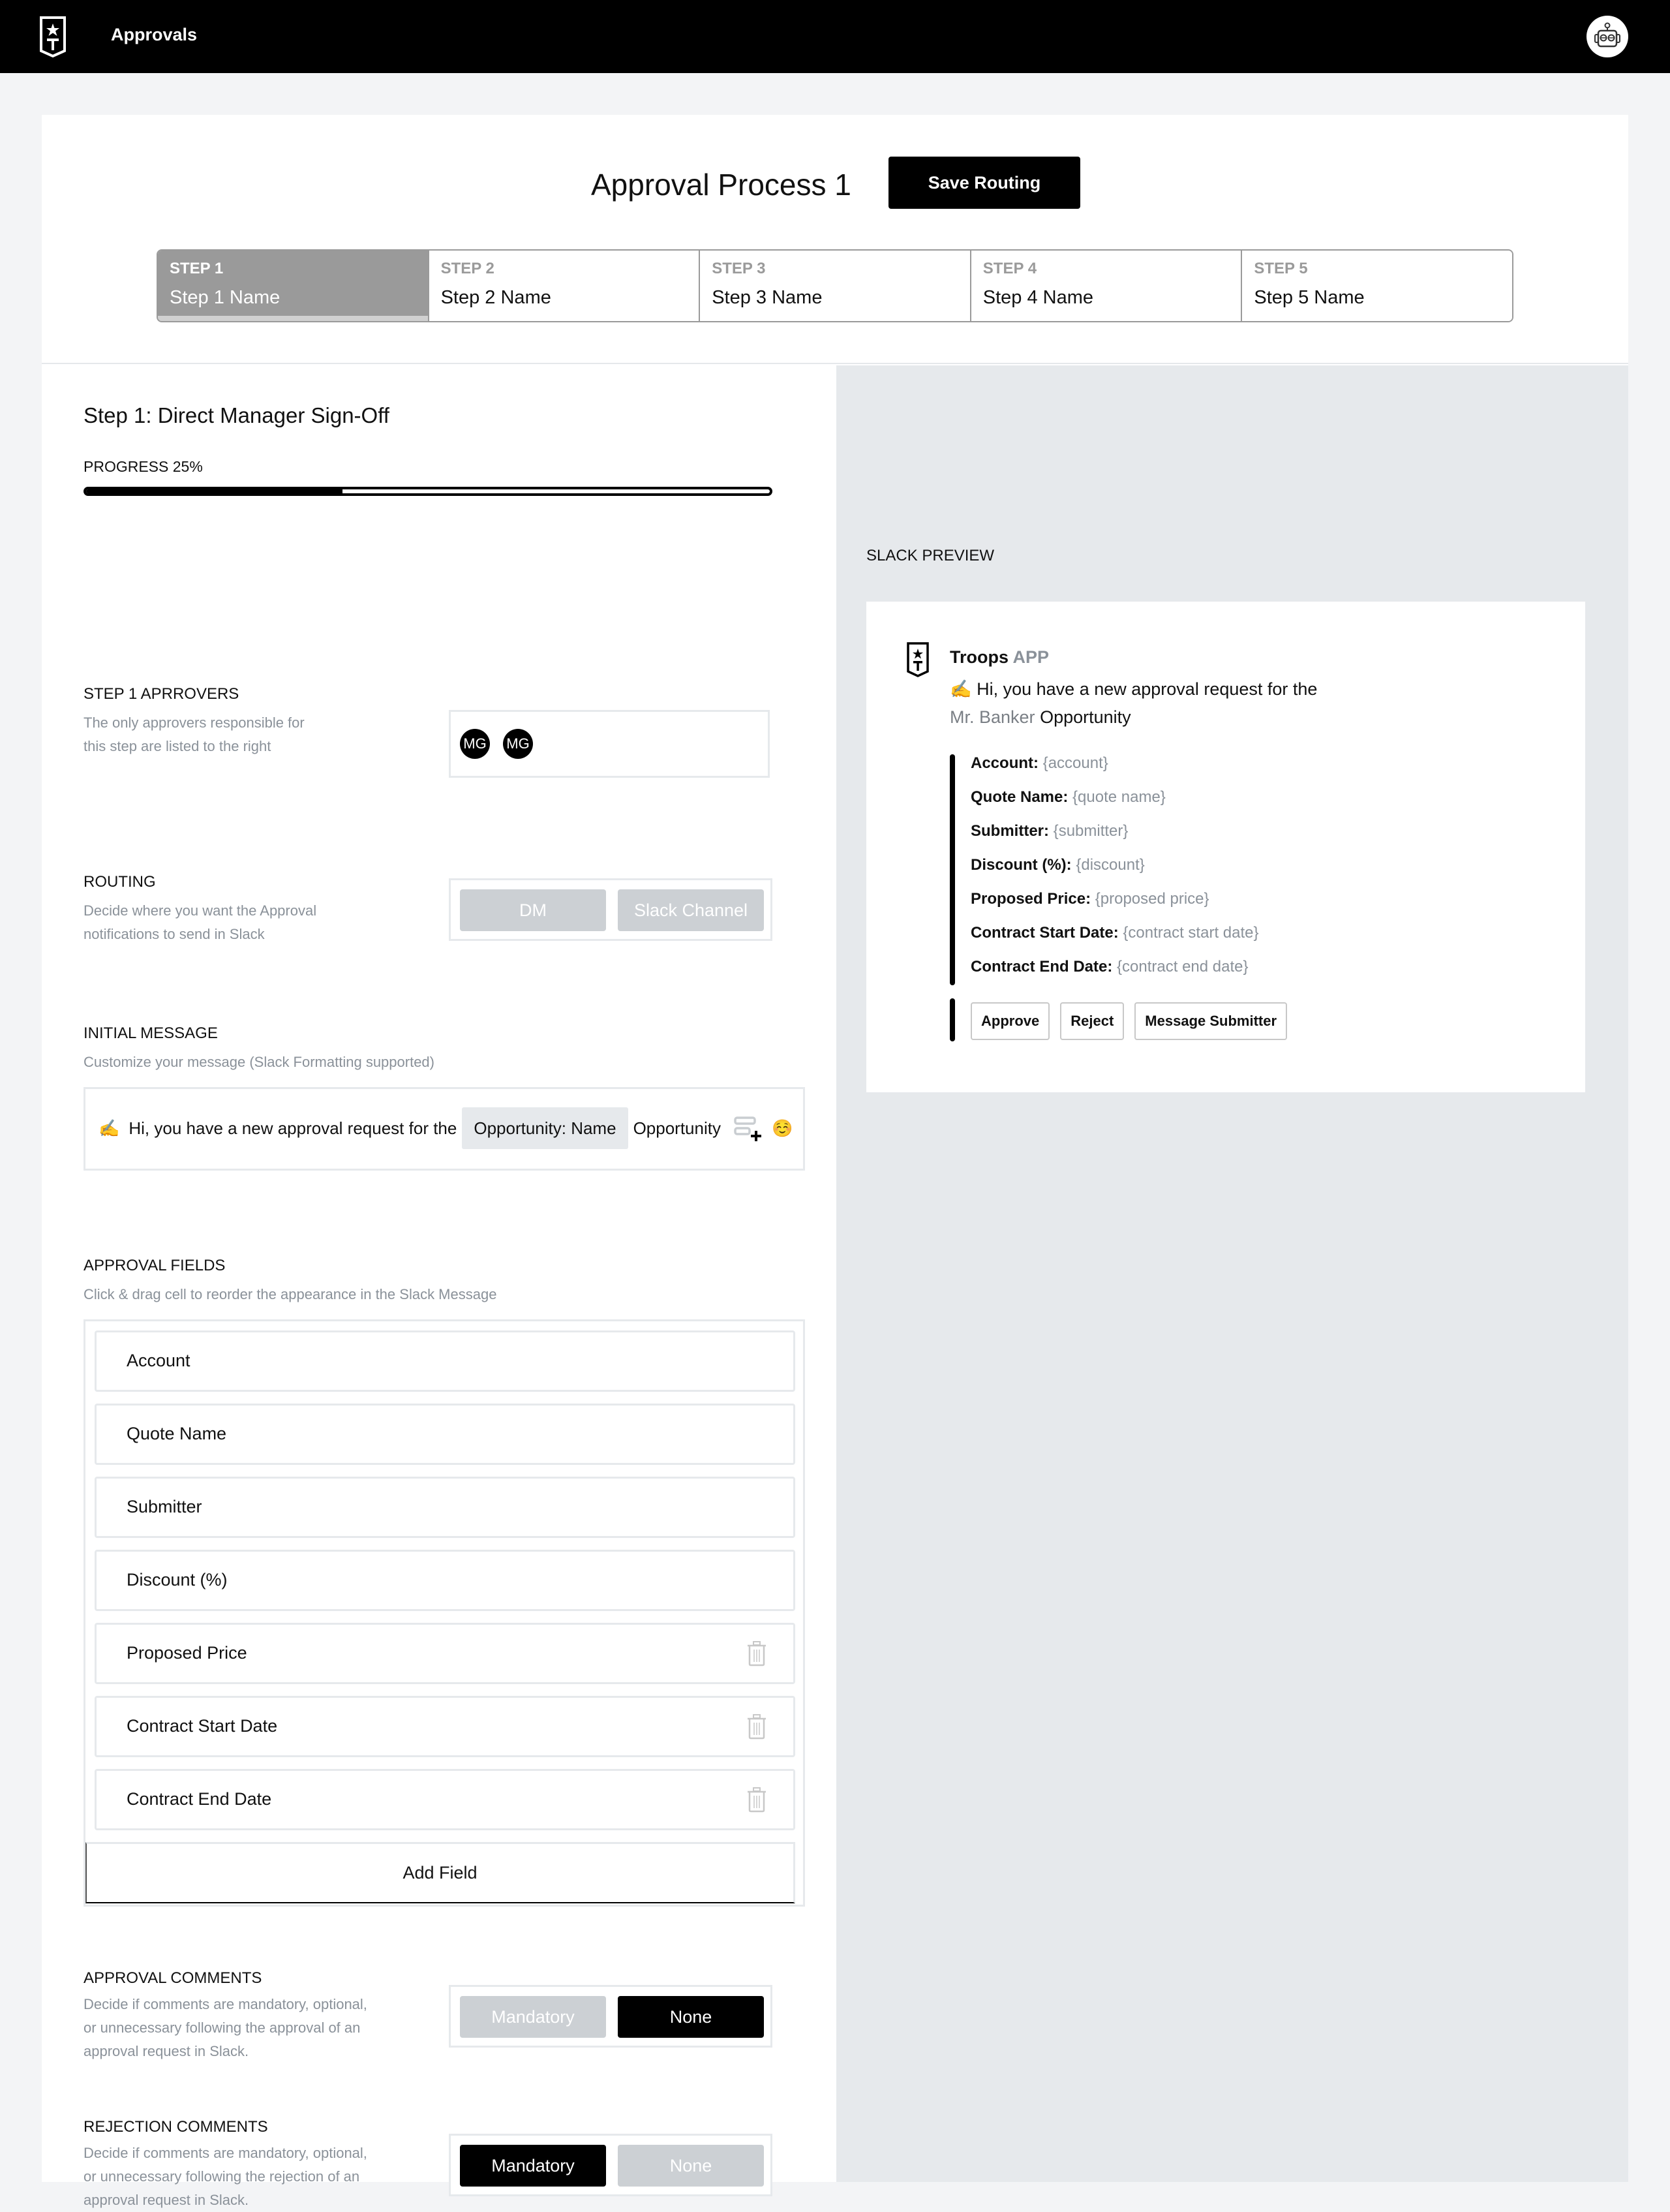  I want to click on approval-comments-toggle: Mandatory None, so click(610, 2016).